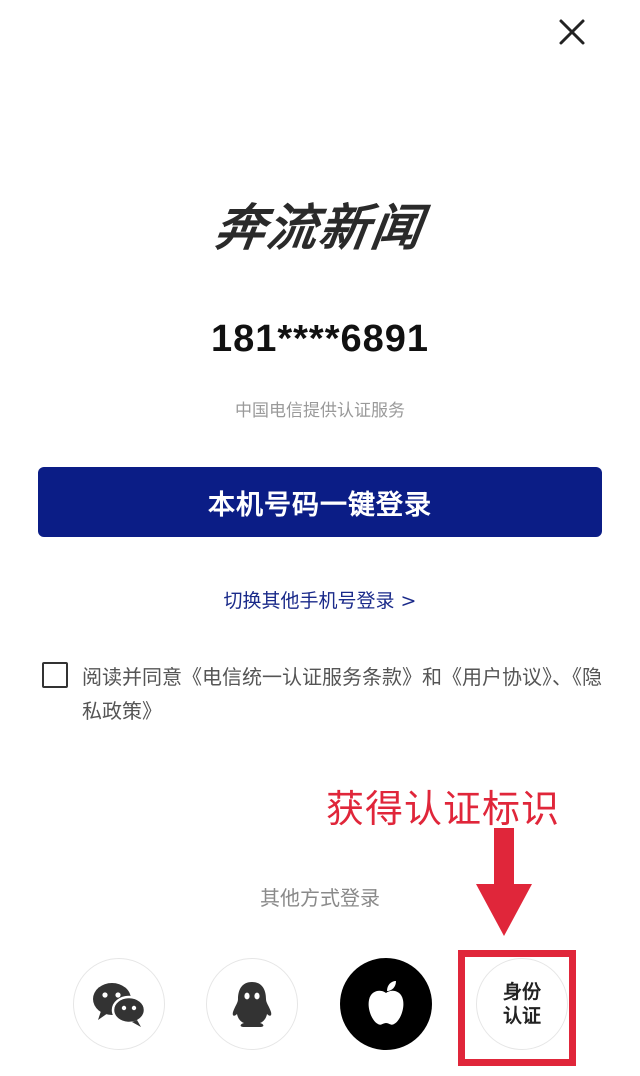  What do you see at coordinates (55, 675) in the screenshot?
I see `agreement-checkbox` at bounding box center [55, 675].